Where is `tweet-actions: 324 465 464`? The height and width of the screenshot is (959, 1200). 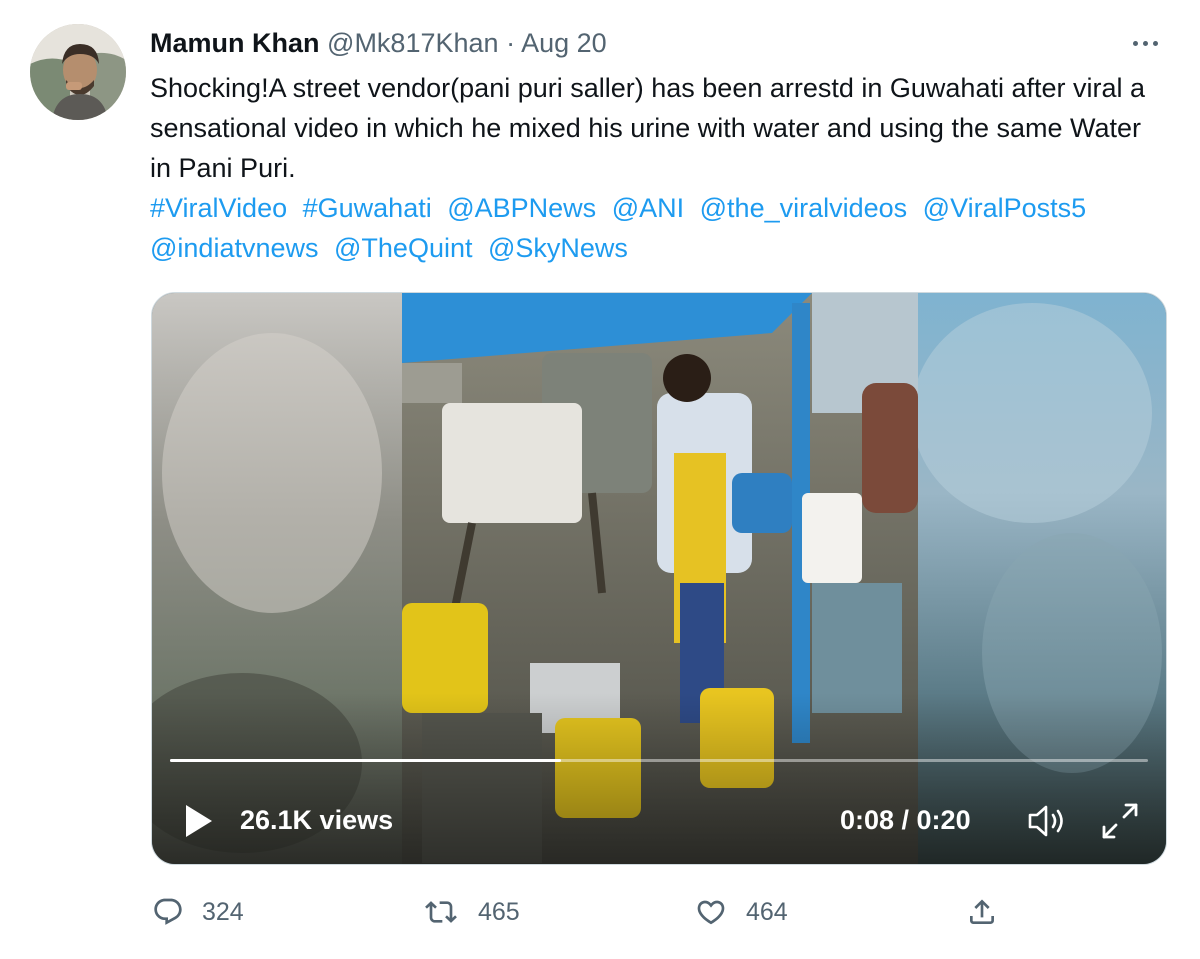 tweet-actions: 324 465 464 is located at coordinates (600, 912).